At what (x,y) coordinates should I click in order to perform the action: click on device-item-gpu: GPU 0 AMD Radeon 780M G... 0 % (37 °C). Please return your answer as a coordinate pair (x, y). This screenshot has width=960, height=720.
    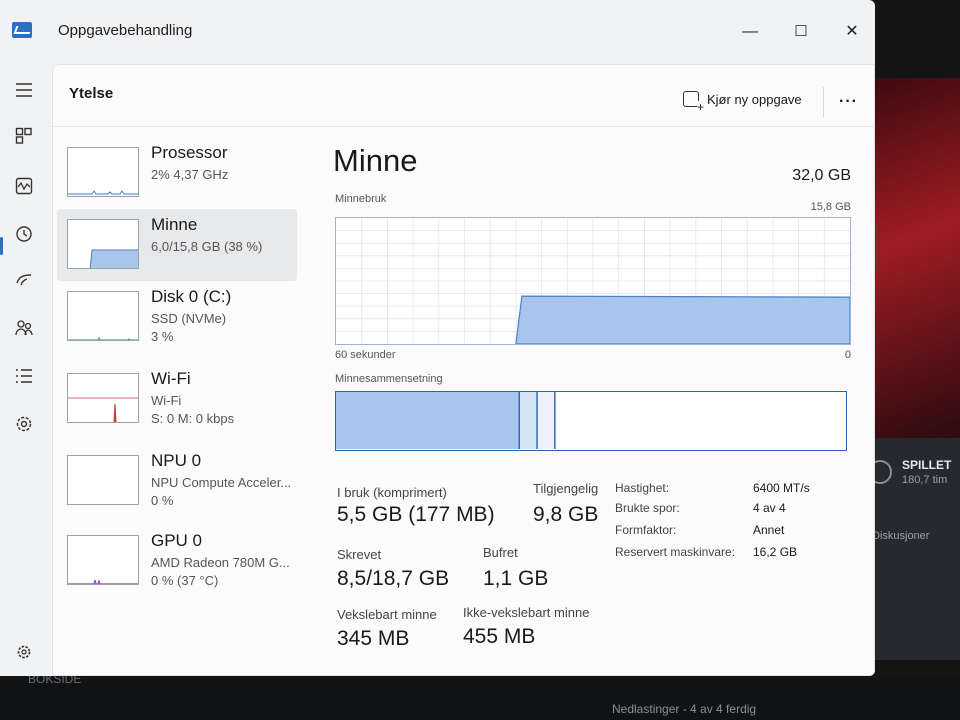
    Looking at the image, I should click on (177, 561).